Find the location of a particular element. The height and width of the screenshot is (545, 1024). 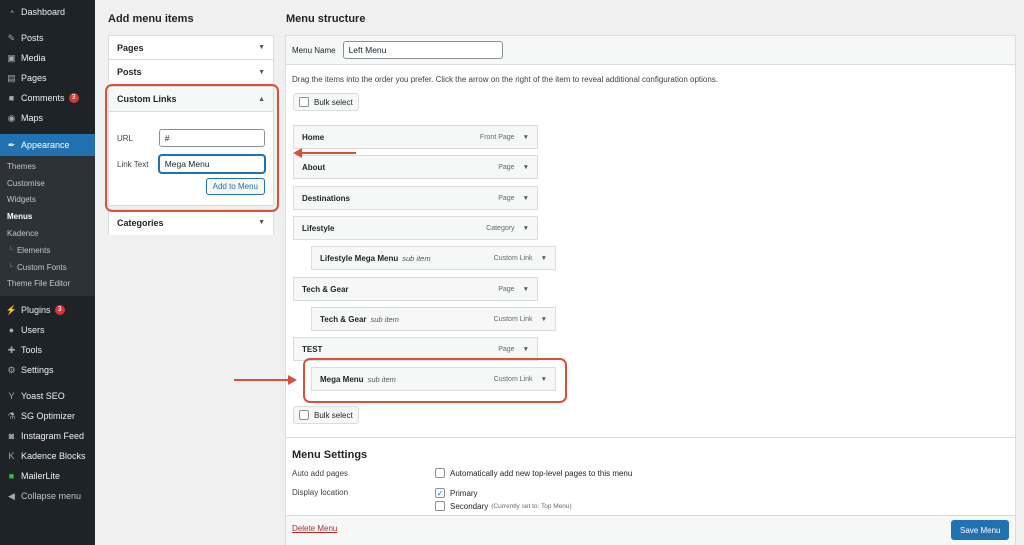

tools-icon: ✚ is located at coordinates (11, 349).